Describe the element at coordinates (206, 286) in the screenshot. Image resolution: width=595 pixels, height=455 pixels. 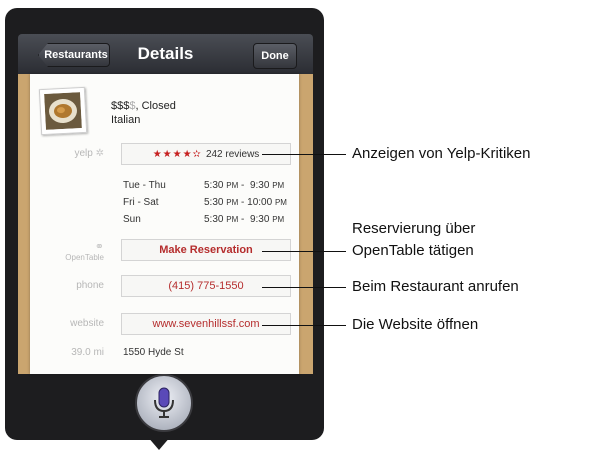
I see `phone-button: (415) 775-1550` at that location.